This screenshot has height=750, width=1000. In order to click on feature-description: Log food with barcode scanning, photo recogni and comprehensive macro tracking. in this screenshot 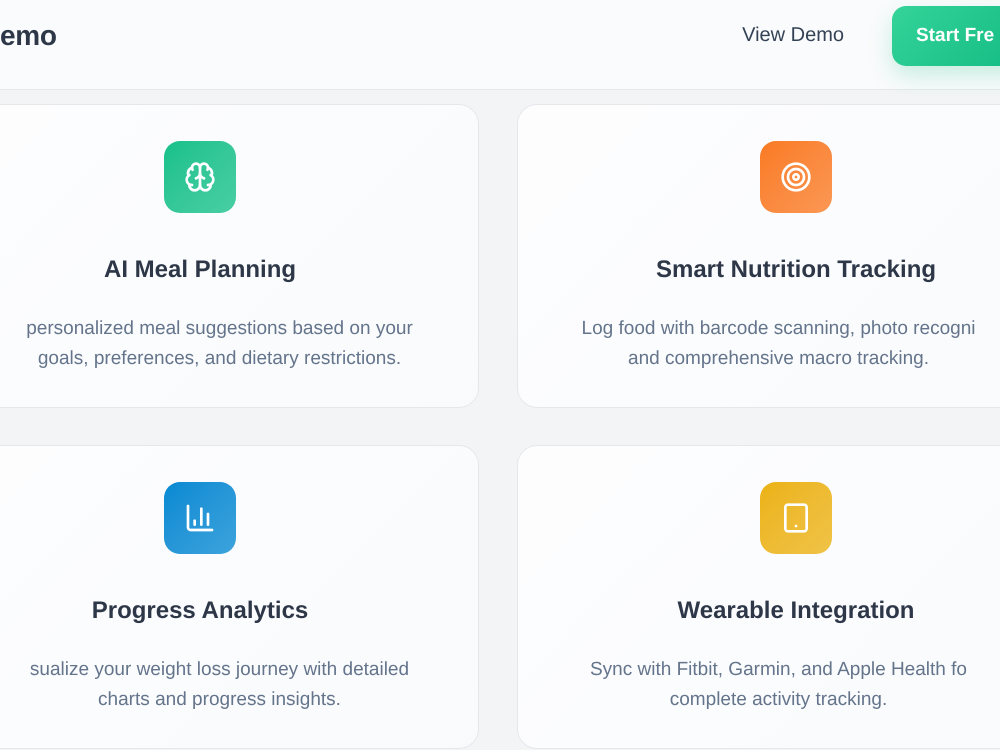, I will do `click(778, 344)`.